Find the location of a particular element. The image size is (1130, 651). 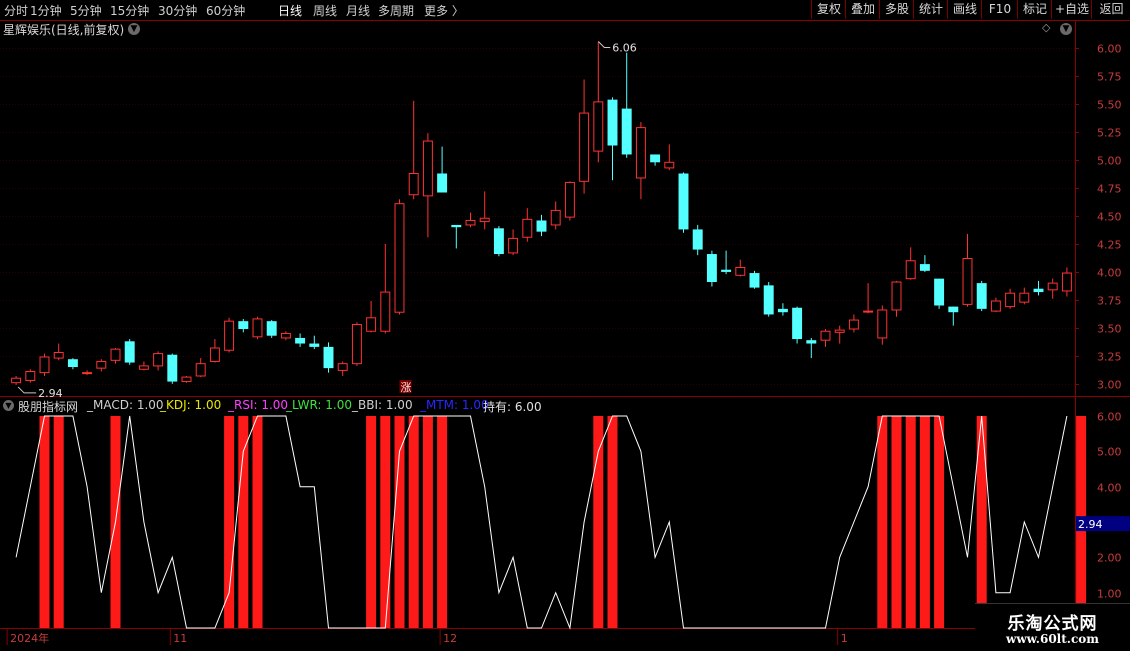

price-tick-label: 3.50 is located at coordinates (1109, 329).